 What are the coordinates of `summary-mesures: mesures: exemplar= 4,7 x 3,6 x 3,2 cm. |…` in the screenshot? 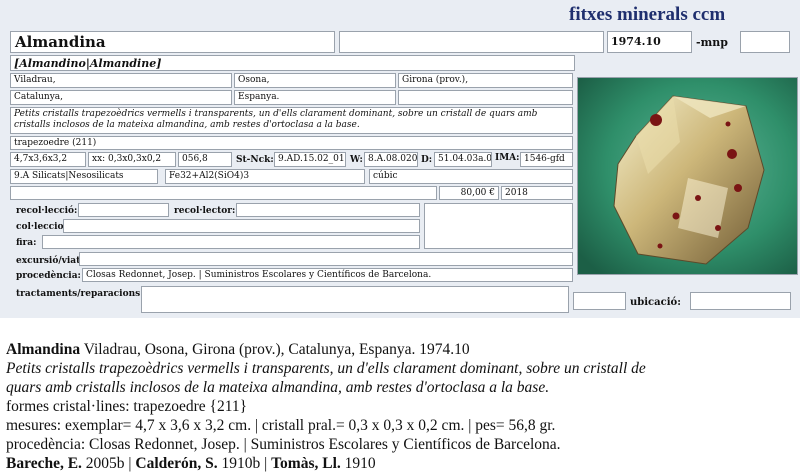 It's located at (281, 425).